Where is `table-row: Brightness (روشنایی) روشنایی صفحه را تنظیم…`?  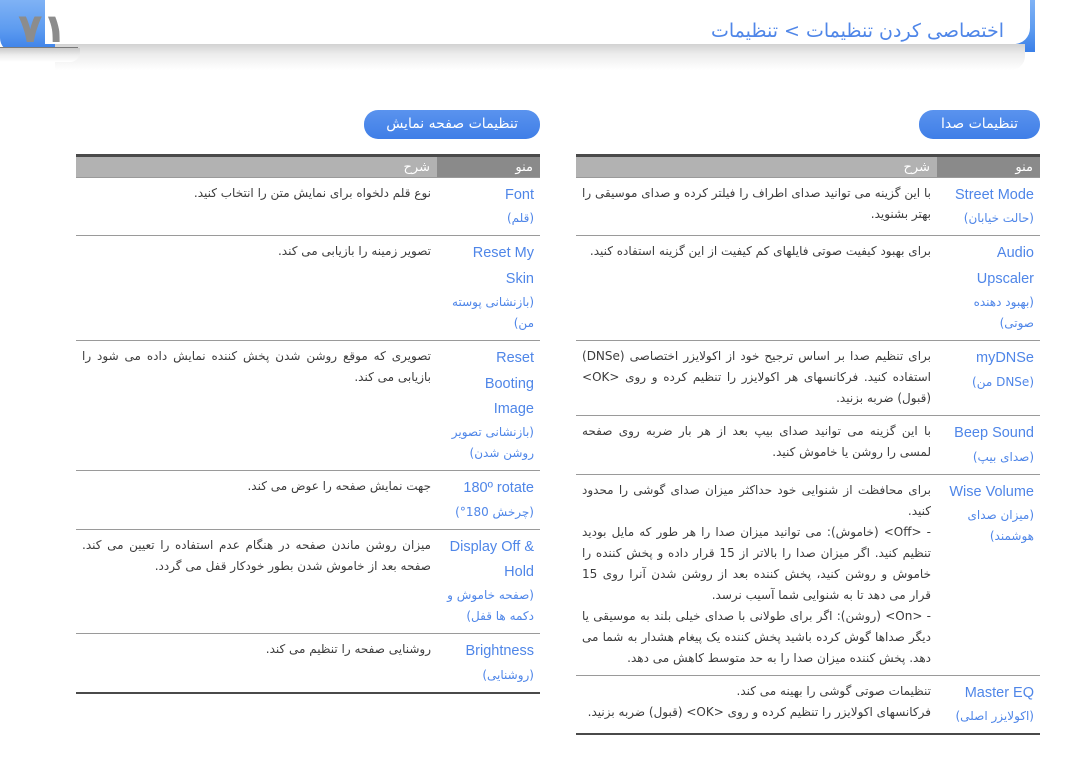 table-row: Brightness (روشنایی) روشنایی صفحه را تنظیم… is located at coordinates (308, 663).